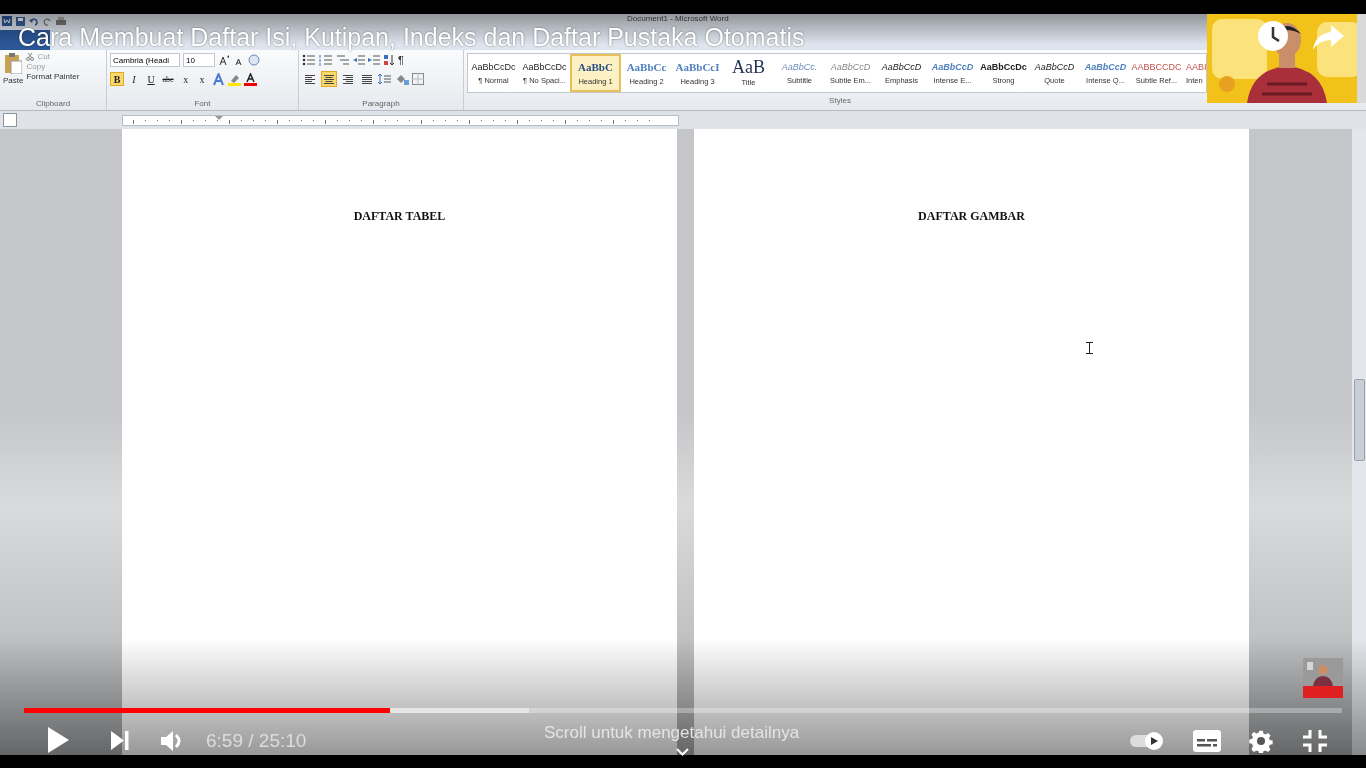  What do you see at coordinates (202, 104) in the screenshot?
I see `group-label: Font` at bounding box center [202, 104].